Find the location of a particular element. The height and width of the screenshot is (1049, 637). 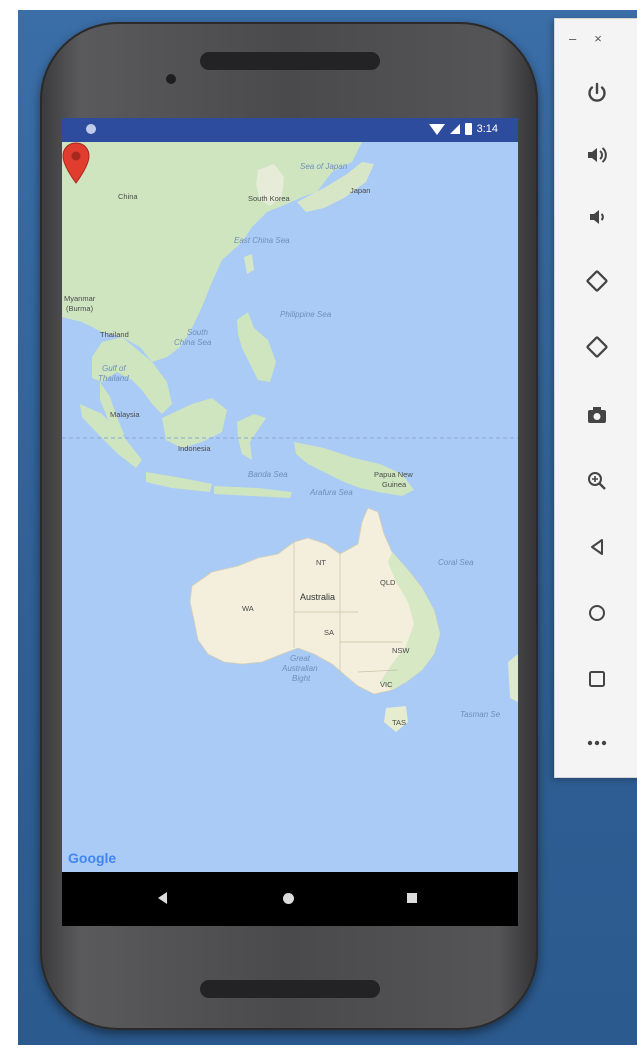

label-gulf-2: Thailand is located at coordinates (113, 378).